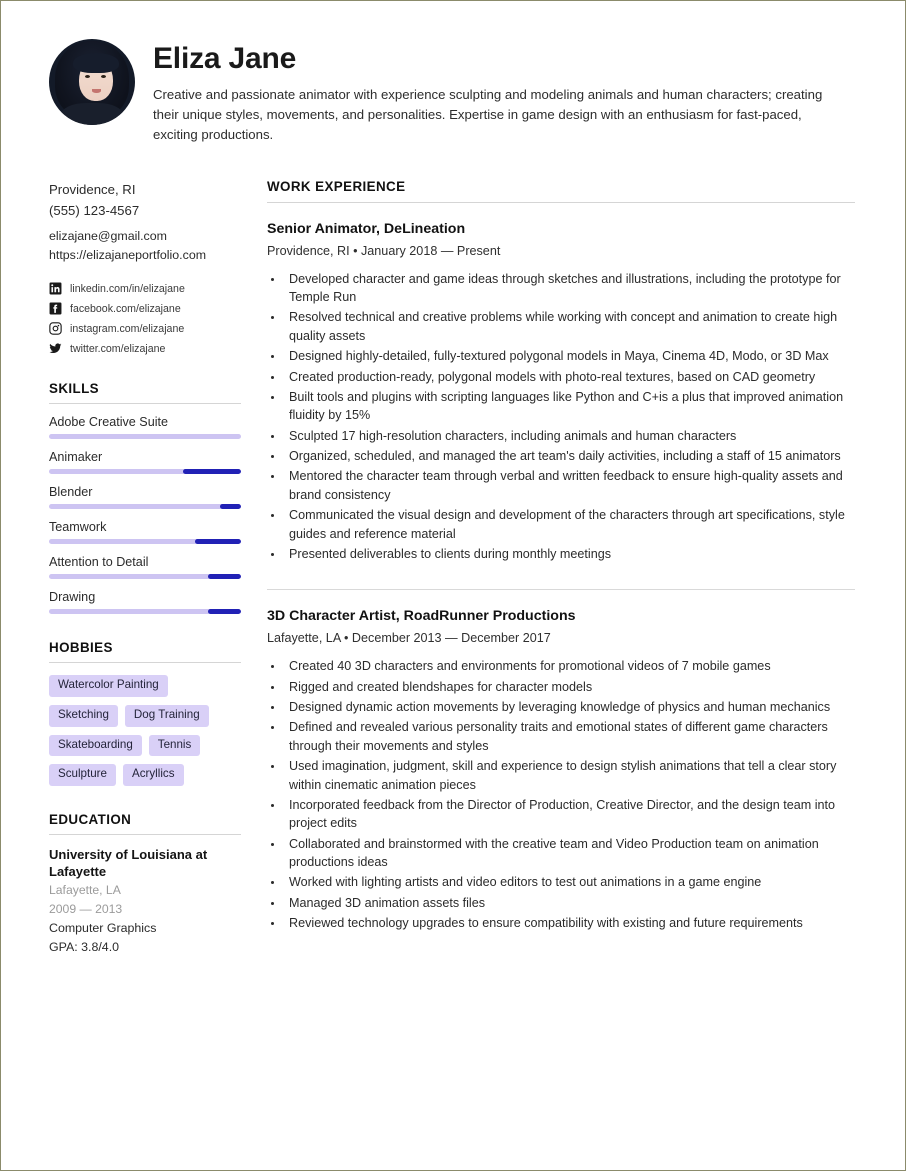 This screenshot has height=1171, width=906. I want to click on linkedin-icon, so click(55, 288).